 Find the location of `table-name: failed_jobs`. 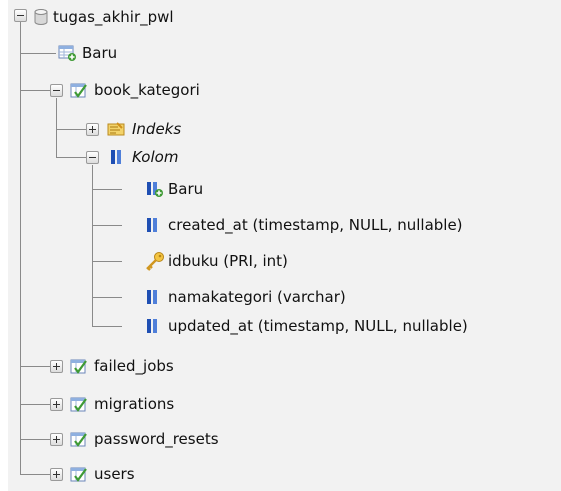

table-name: failed_jobs is located at coordinates (134, 366).